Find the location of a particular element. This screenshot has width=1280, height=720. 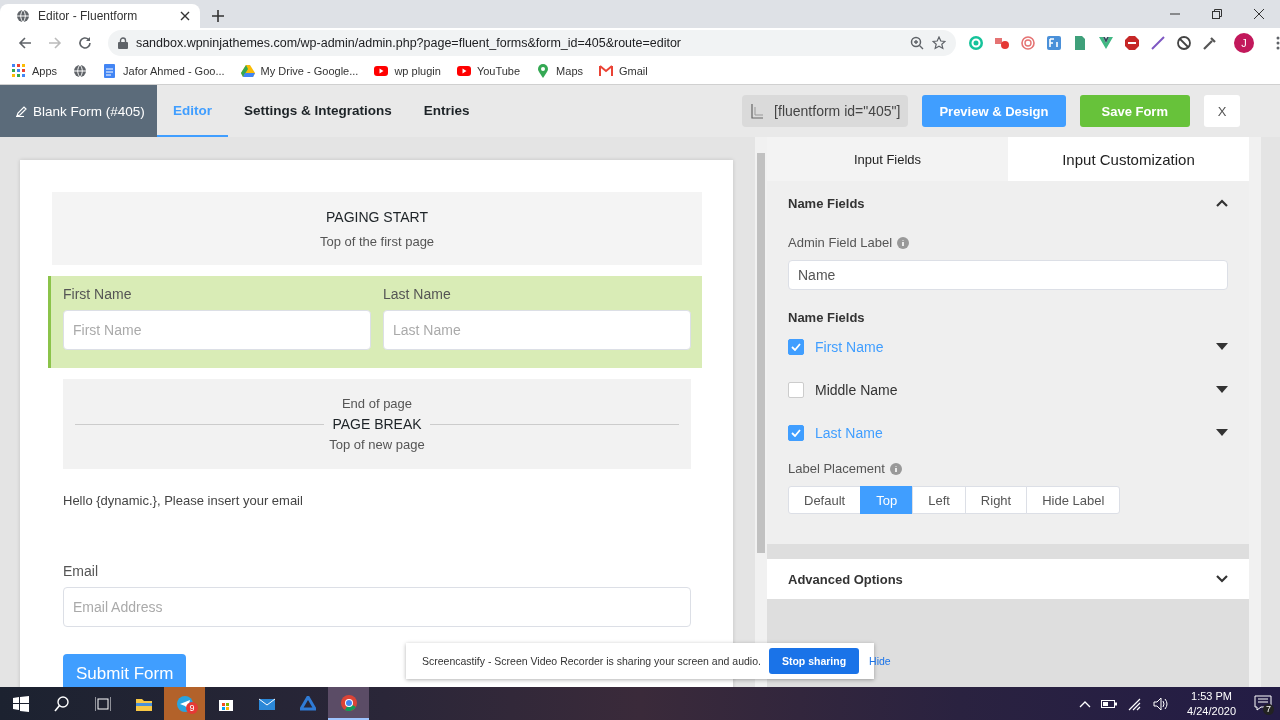

back-icon is located at coordinates (25, 43).